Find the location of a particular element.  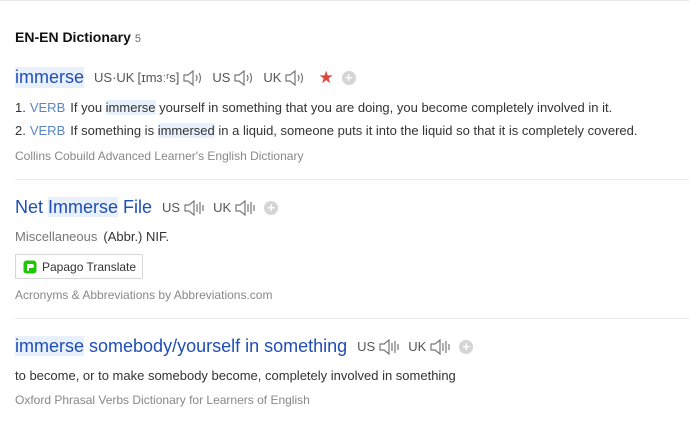

misc-category: Miscellaneous is located at coordinates (56, 236).